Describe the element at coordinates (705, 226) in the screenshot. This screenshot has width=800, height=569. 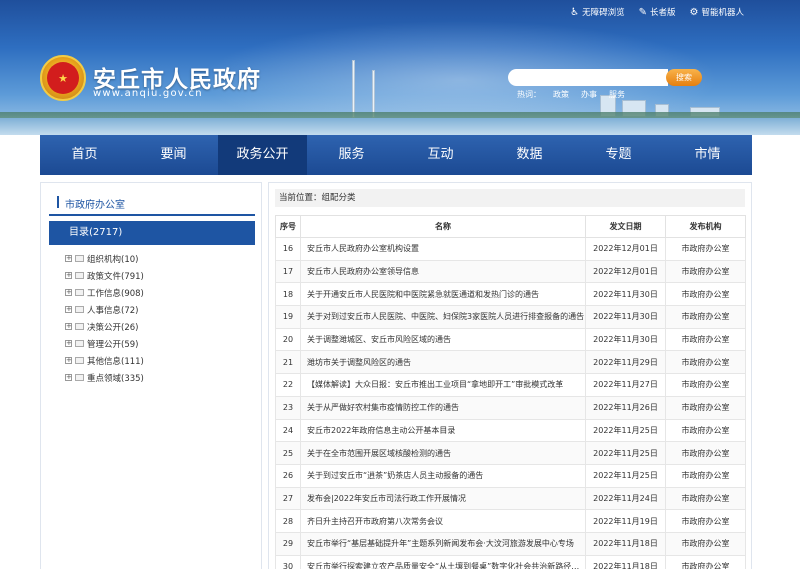
I see `column-header-org: 发布机构` at that location.